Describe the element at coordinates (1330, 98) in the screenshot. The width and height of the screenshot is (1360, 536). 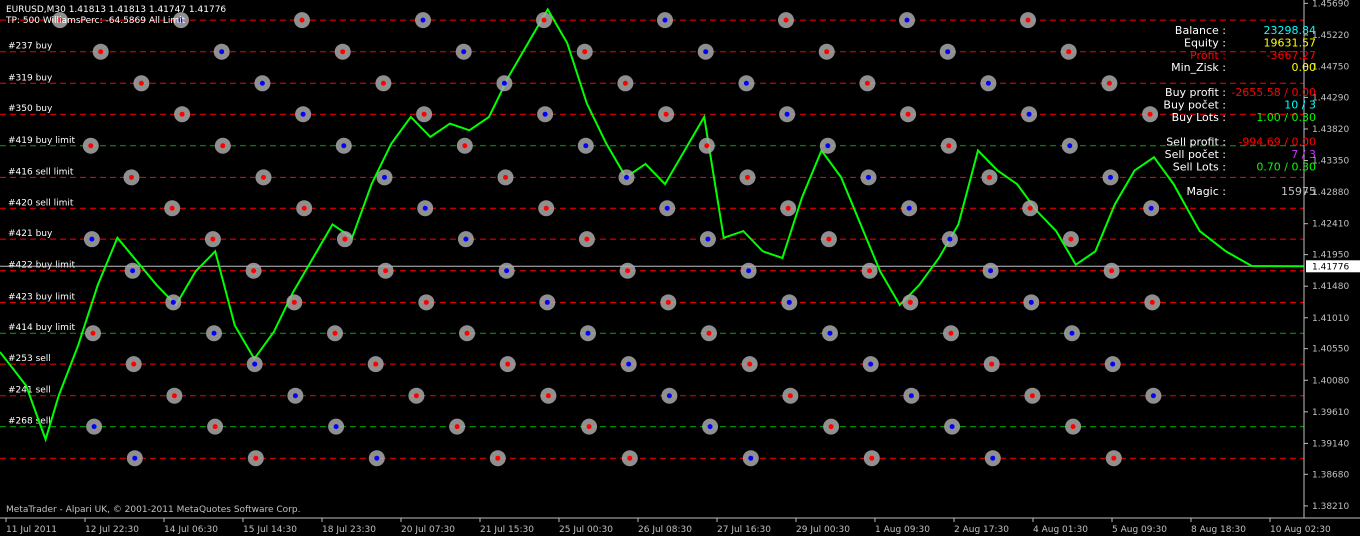
I see `price-tick-label: 1.44290` at that location.